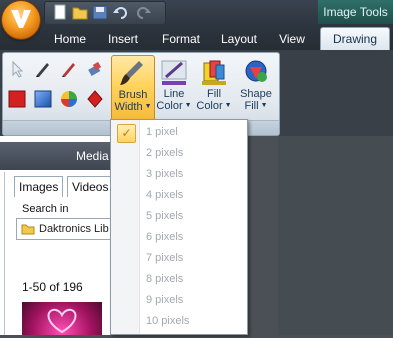  I want to click on shape-fill-label-2: Fill, so click(251, 106).